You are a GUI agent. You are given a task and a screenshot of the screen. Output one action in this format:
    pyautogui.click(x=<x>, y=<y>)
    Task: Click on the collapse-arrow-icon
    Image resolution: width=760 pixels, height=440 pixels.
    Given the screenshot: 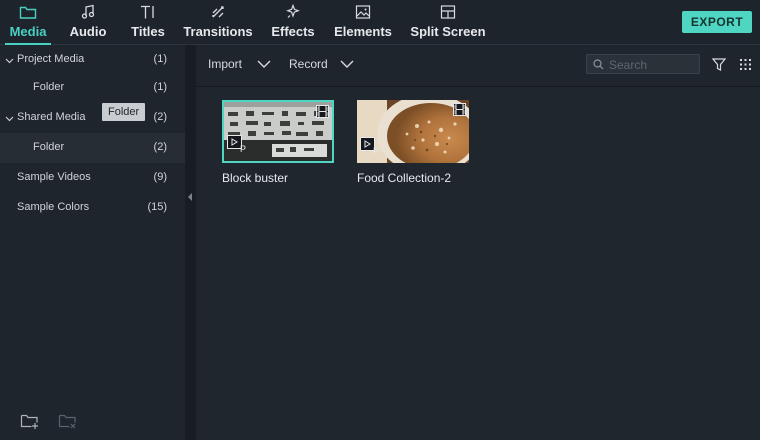 What is the action you would take?
    pyautogui.click(x=190, y=197)
    